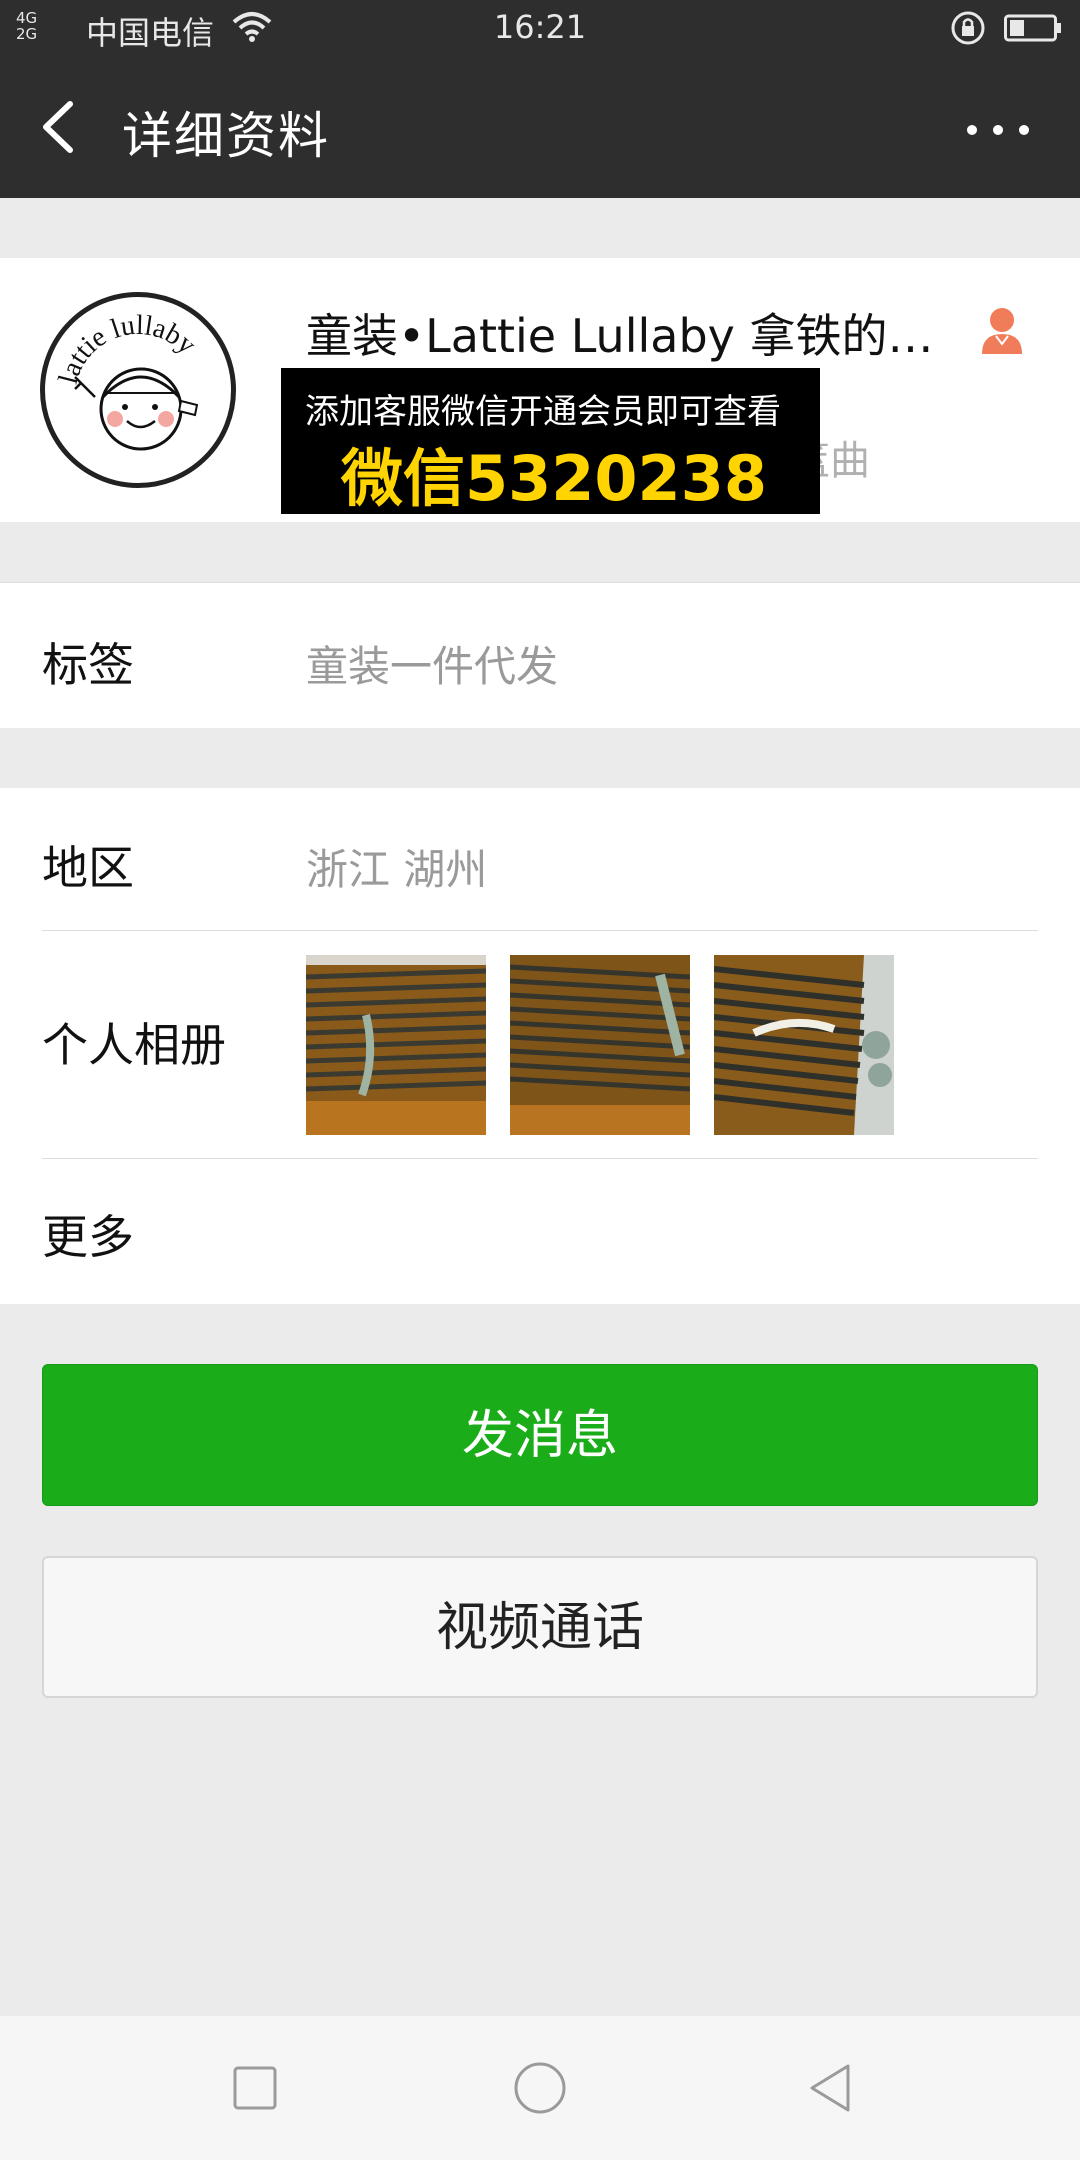  What do you see at coordinates (88, 868) in the screenshot?
I see `region-label: 地区` at bounding box center [88, 868].